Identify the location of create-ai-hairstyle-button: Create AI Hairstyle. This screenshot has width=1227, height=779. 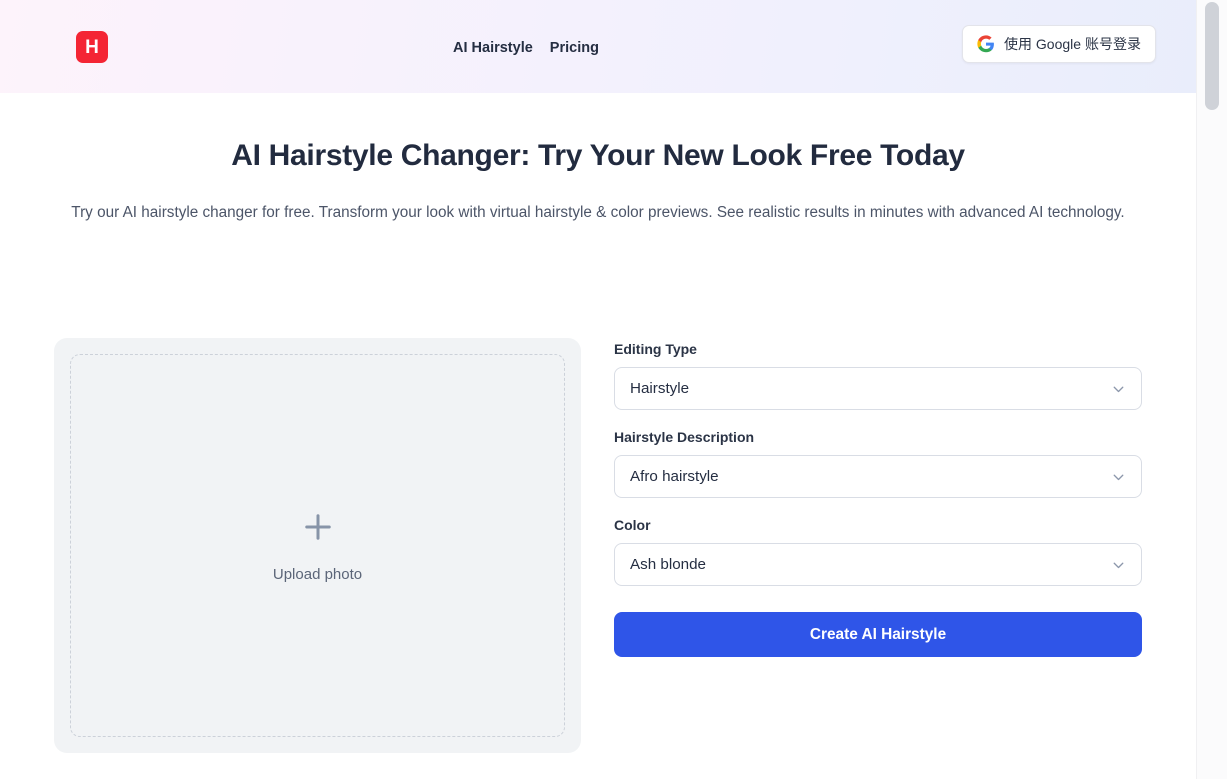
(878, 634).